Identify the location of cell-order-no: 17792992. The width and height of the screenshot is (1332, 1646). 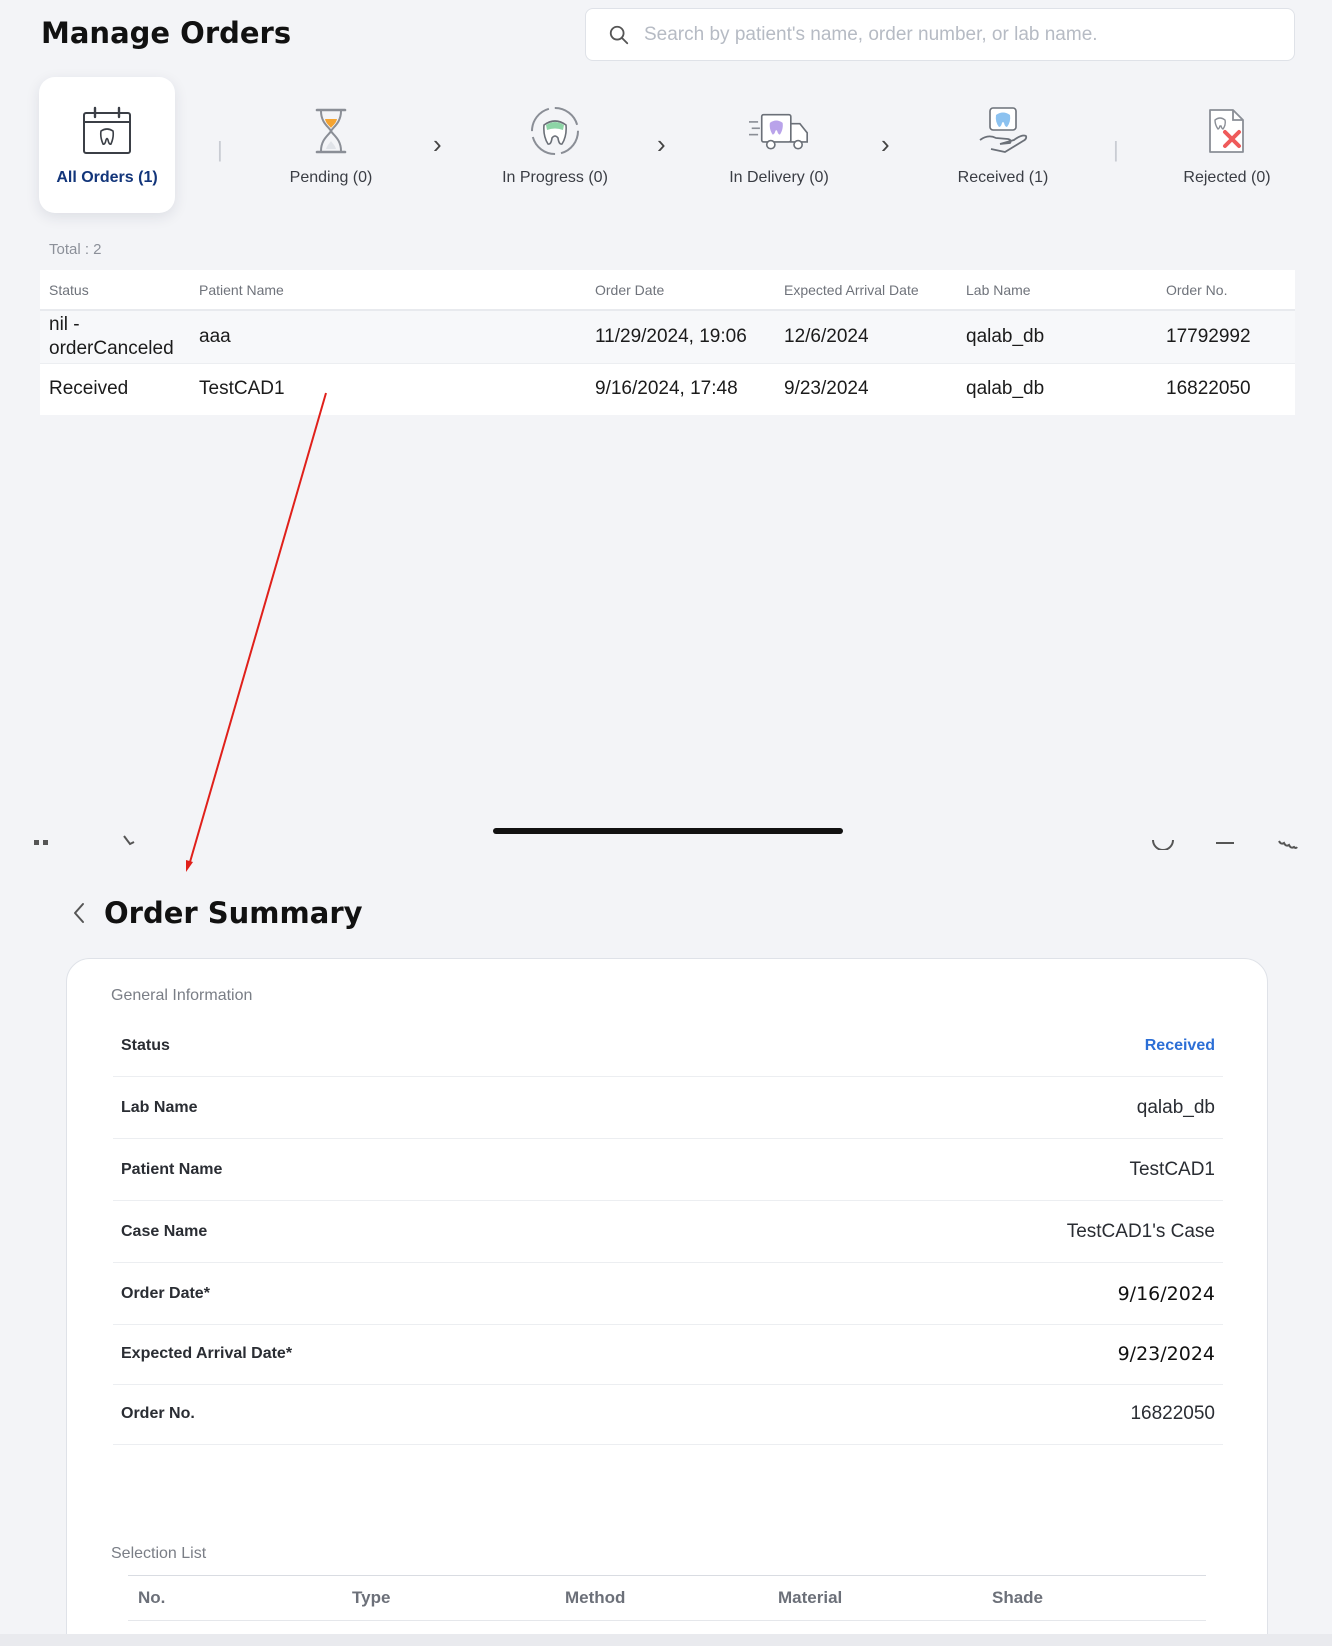
(1226, 336).